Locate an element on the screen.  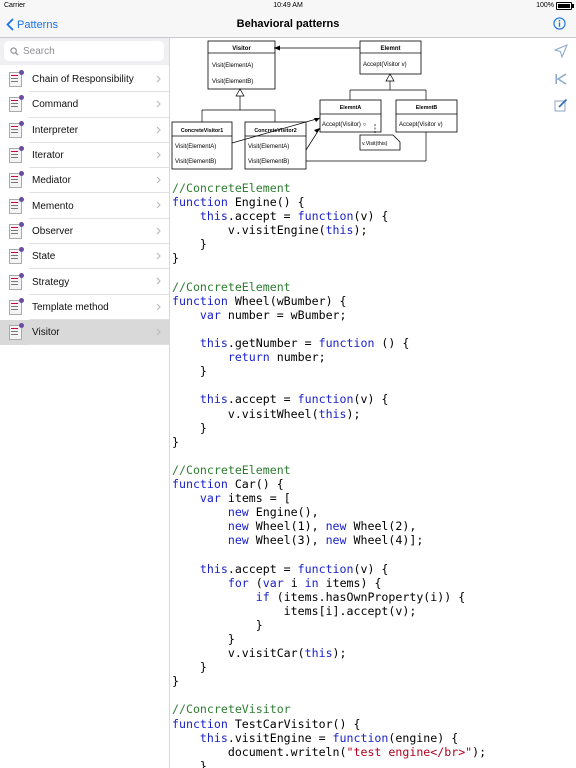
code-line: document.writeln("test engine</br>"); is located at coordinates (369, 752).